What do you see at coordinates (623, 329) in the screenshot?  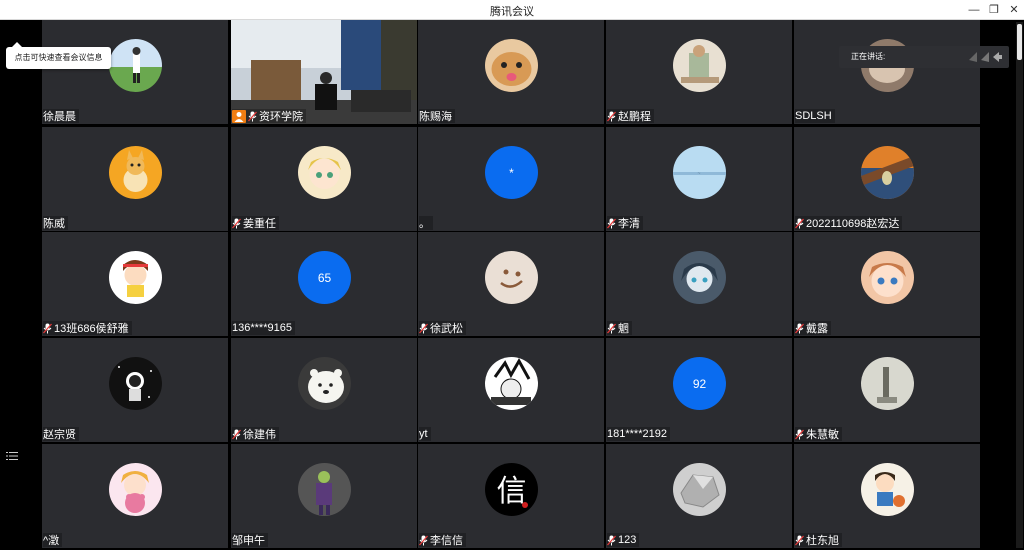 I see `participant-name: 魍` at bounding box center [623, 329].